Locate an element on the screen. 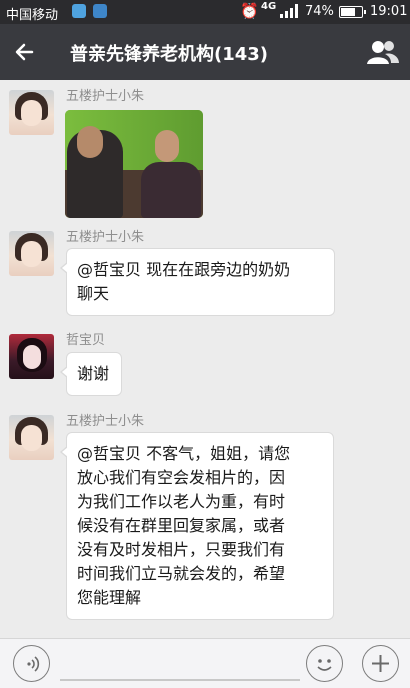 The height and width of the screenshot is (688, 410). sender-name: 哲宝贝 is located at coordinates (86, 340).